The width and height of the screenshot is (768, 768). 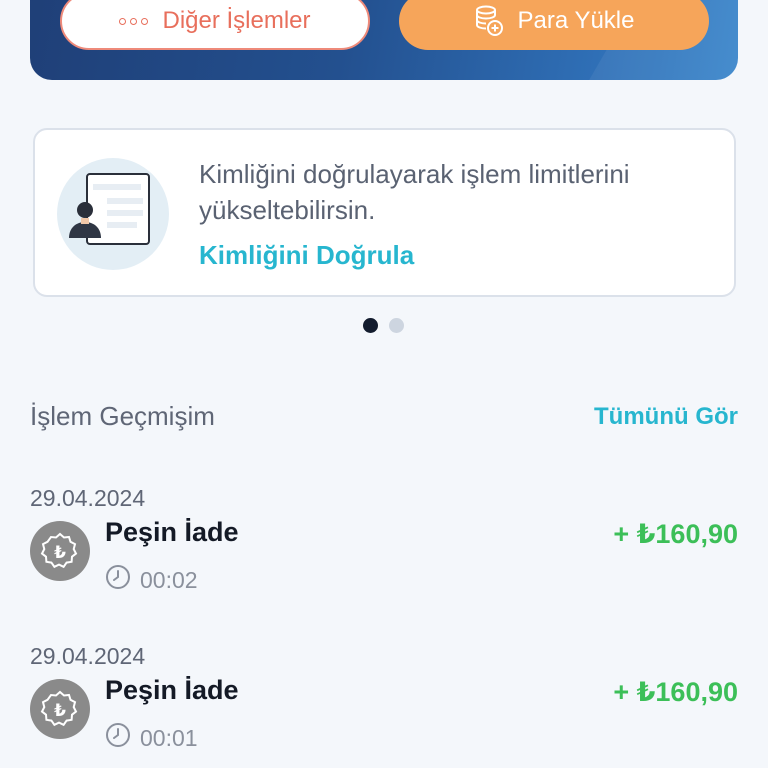 What do you see at coordinates (169, 579) in the screenshot?
I see `transaction-time-value: 00:02` at bounding box center [169, 579].